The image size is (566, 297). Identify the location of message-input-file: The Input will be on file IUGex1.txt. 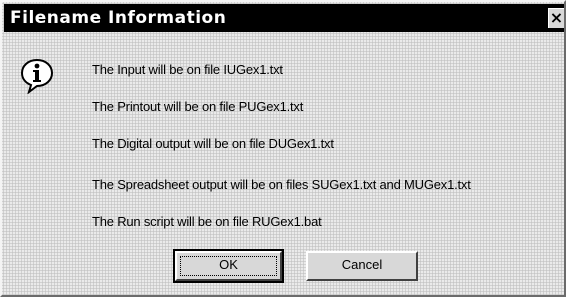
(187, 69).